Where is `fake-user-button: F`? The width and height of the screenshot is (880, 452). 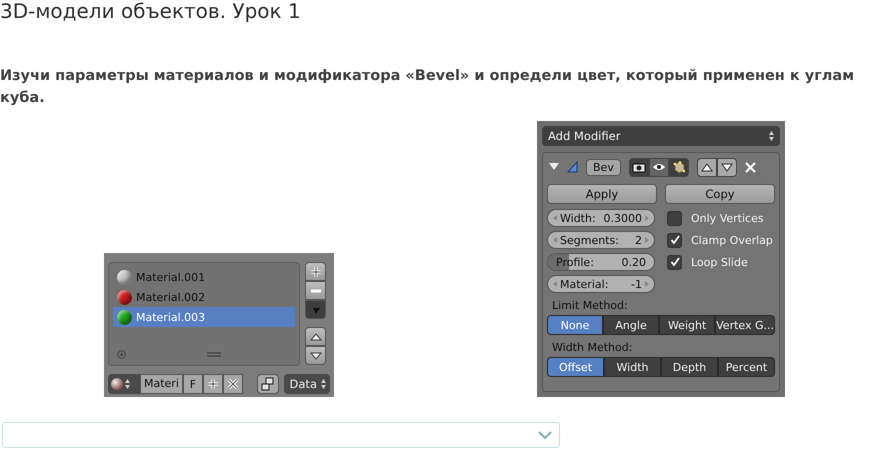
fake-user-button: F is located at coordinates (192, 384).